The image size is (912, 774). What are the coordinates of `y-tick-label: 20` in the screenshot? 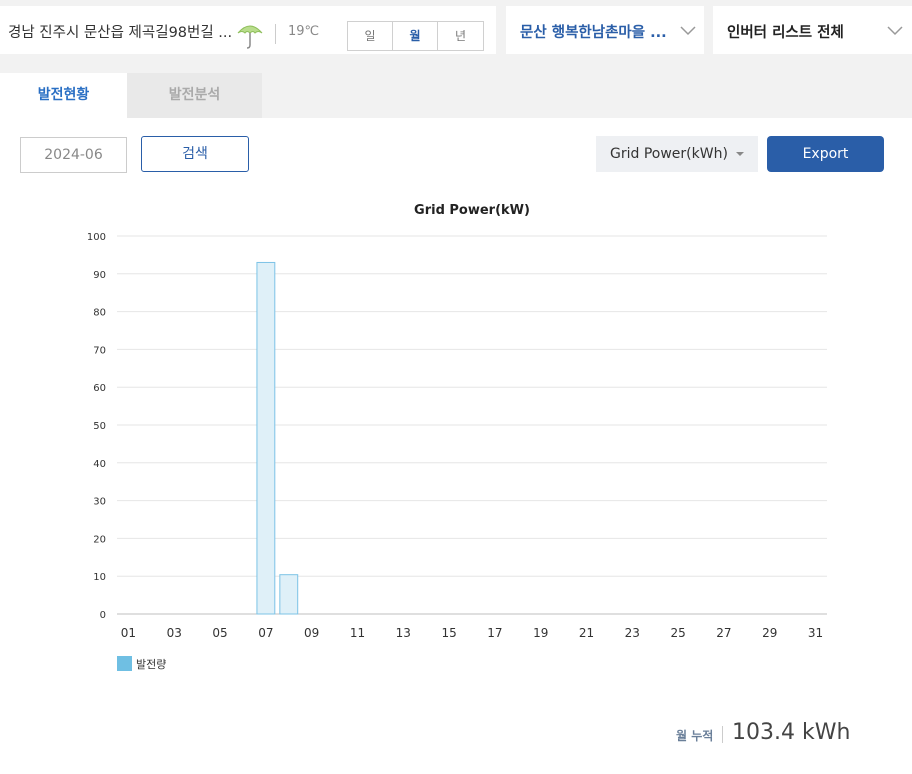 It's located at (99, 539).